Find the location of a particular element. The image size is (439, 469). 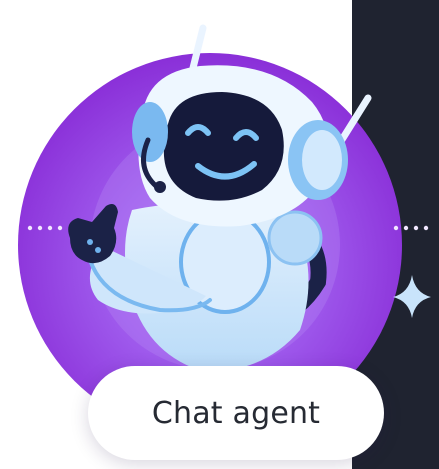

sparkle-icon is located at coordinates (412, 296).